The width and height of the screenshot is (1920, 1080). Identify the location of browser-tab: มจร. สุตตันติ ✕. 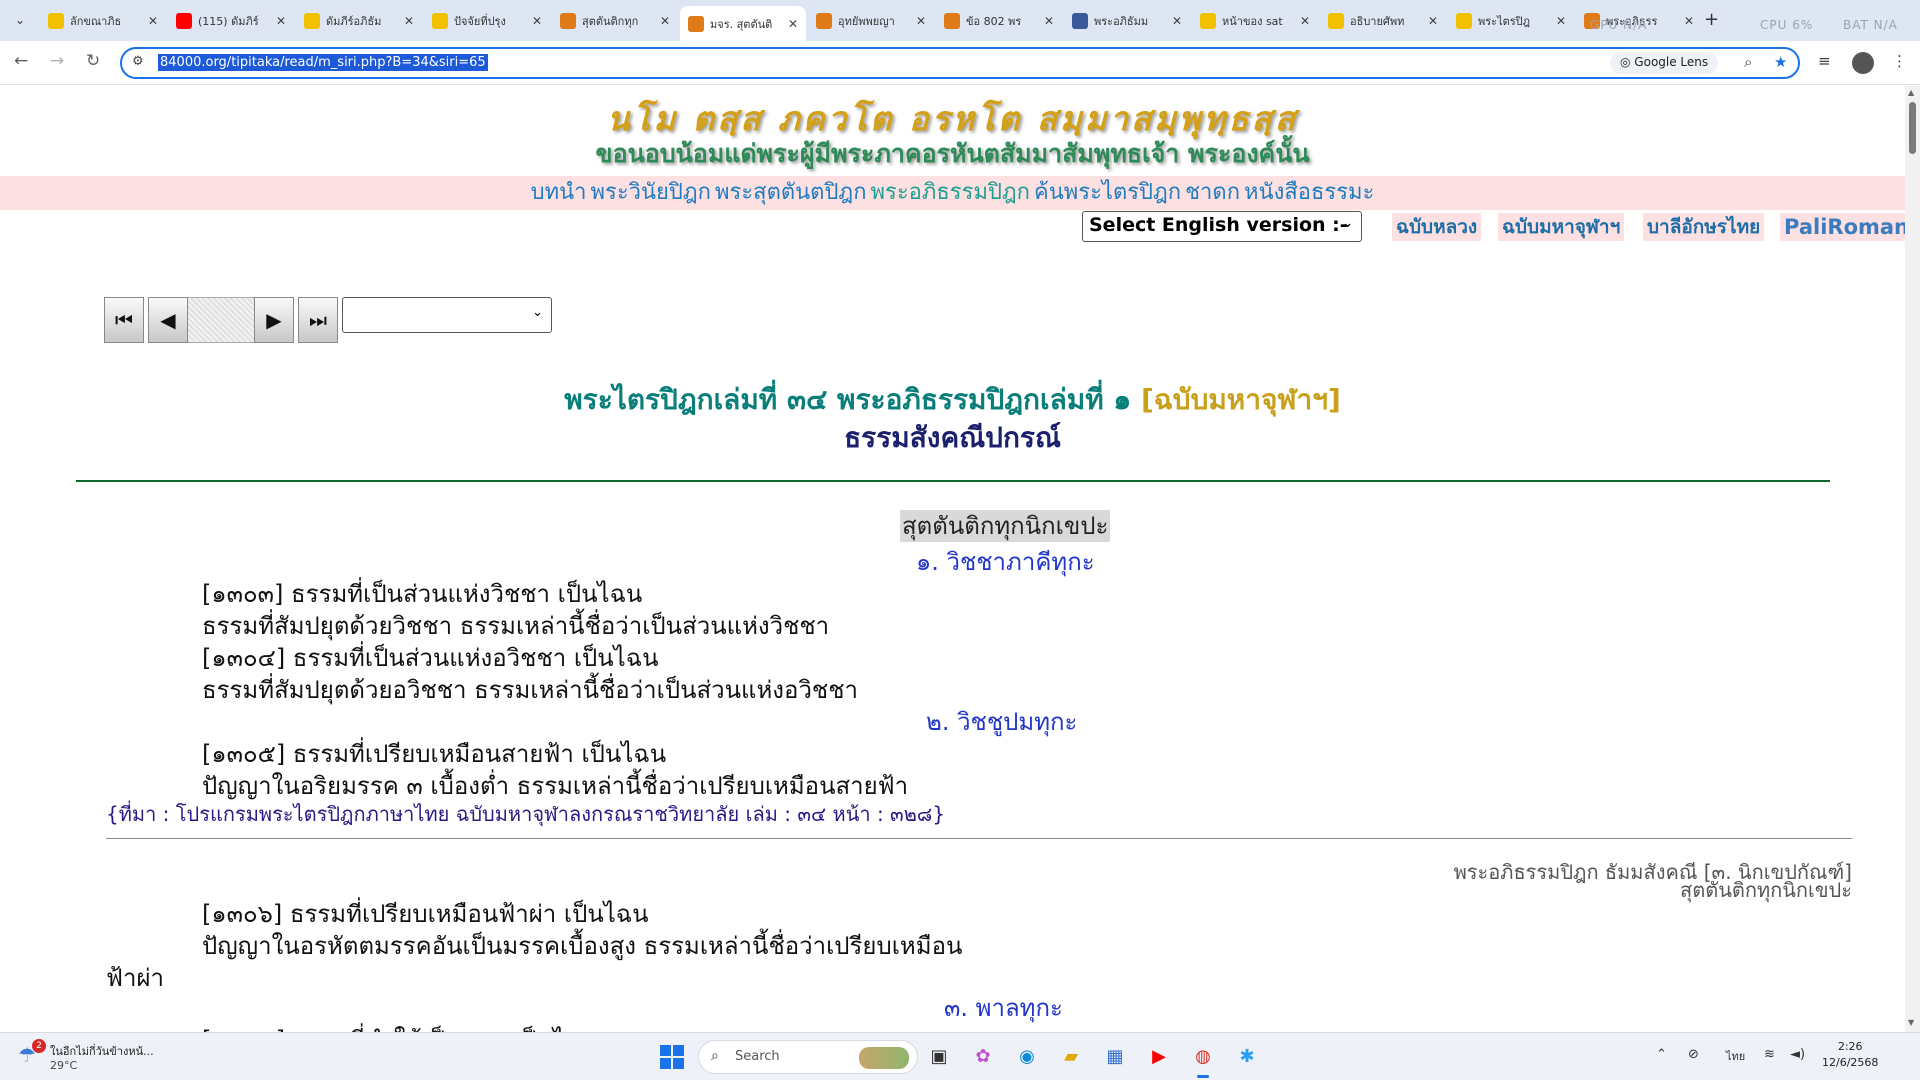
(743, 23).